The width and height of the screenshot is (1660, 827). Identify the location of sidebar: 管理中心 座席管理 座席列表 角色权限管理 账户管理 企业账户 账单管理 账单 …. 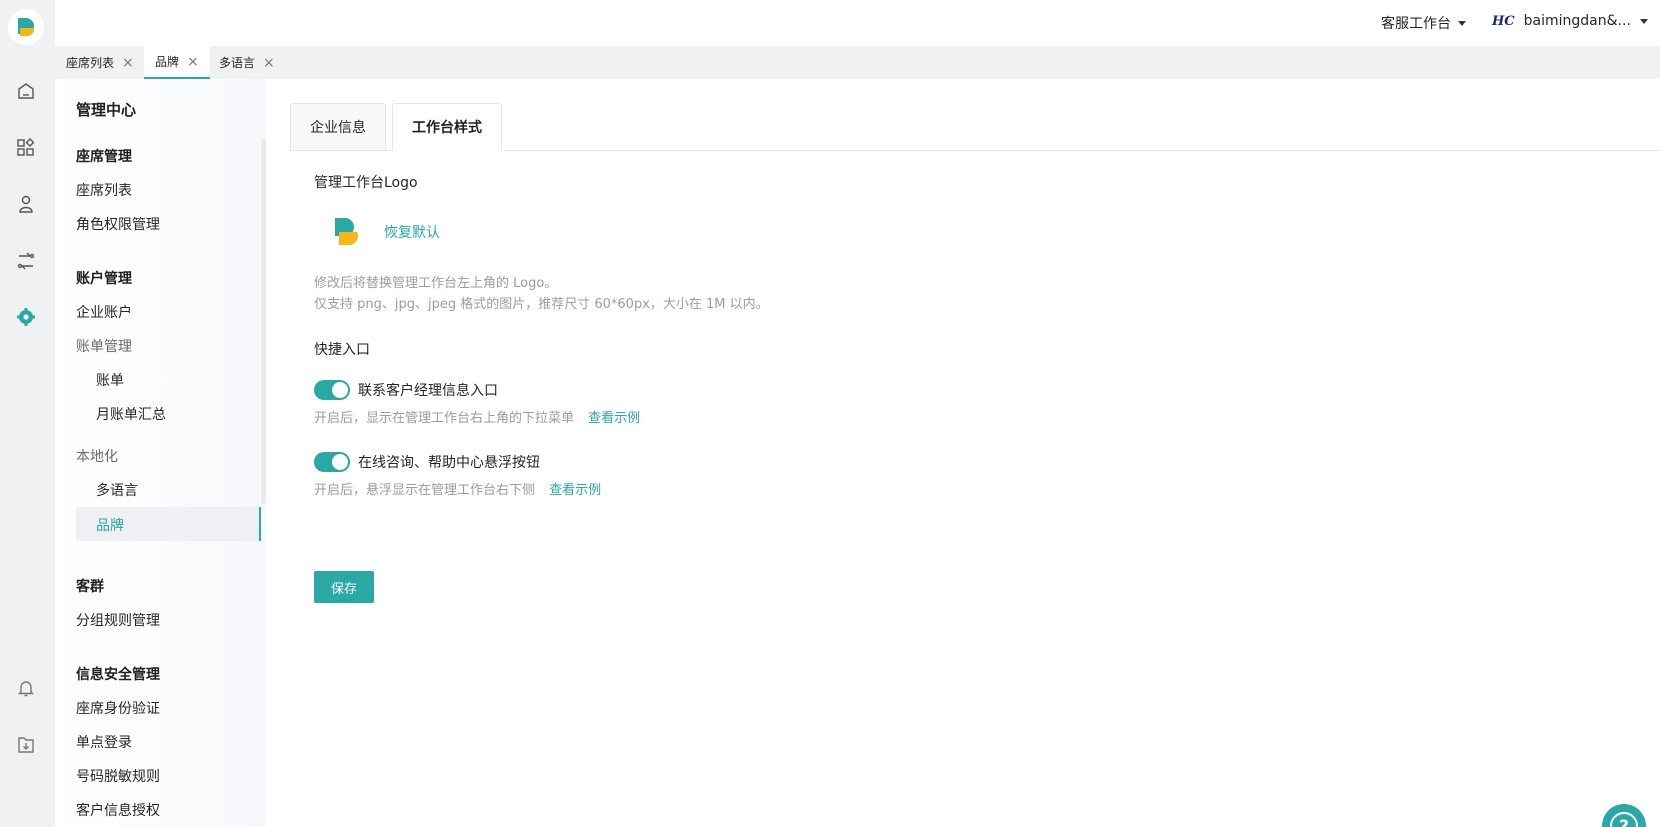
(160, 453).